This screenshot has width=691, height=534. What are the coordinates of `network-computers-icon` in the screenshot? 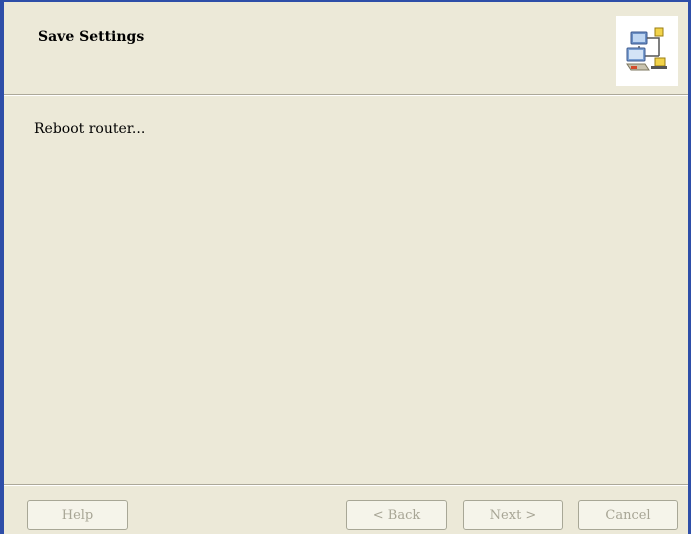 It's located at (647, 51).